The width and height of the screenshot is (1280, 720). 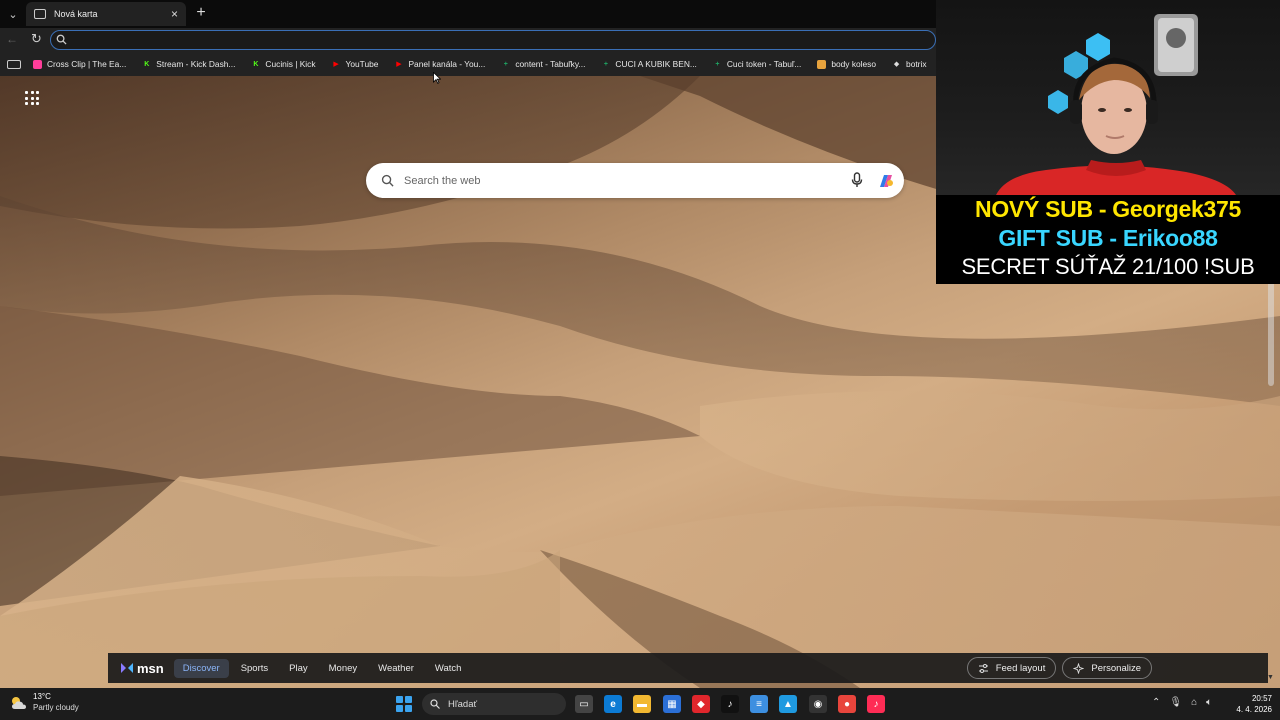 I want to click on bookmark-item: ▶ YouTube, so click(x=355, y=64).